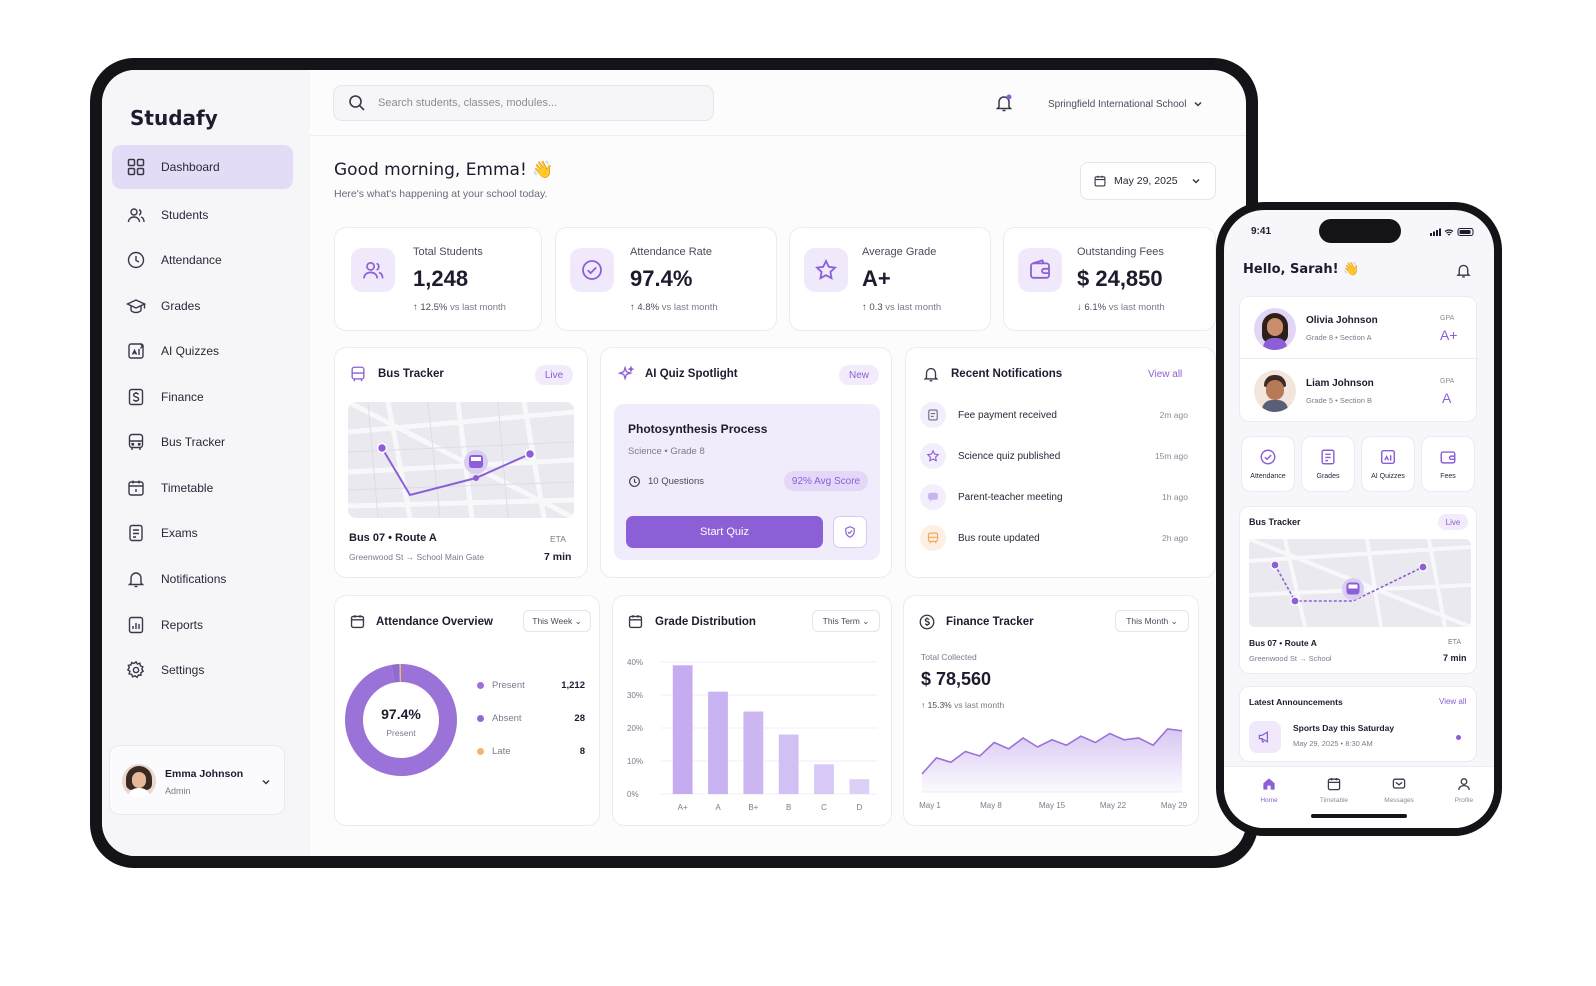  I want to click on wallet-icon, so click(1040, 270).